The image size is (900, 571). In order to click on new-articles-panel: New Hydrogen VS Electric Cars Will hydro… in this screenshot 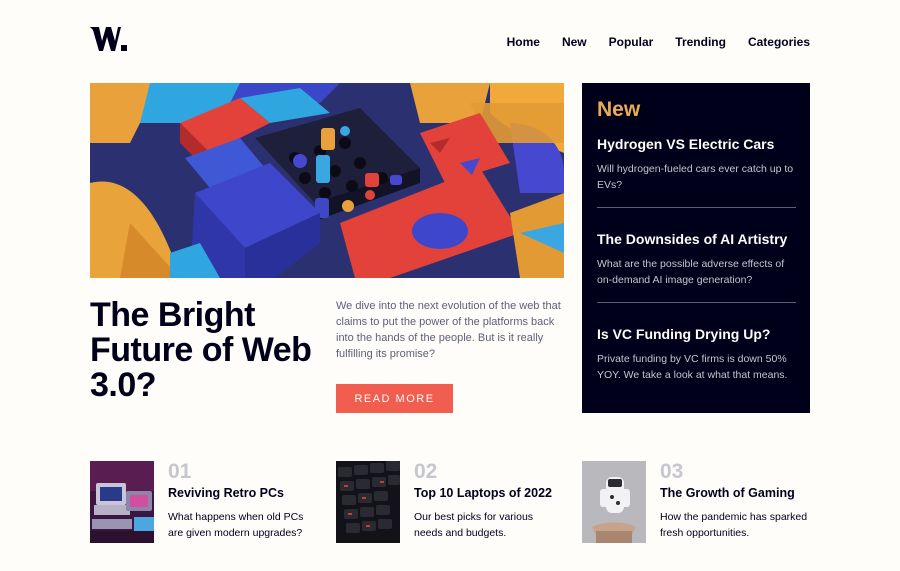, I will do `click(696, 248)`.